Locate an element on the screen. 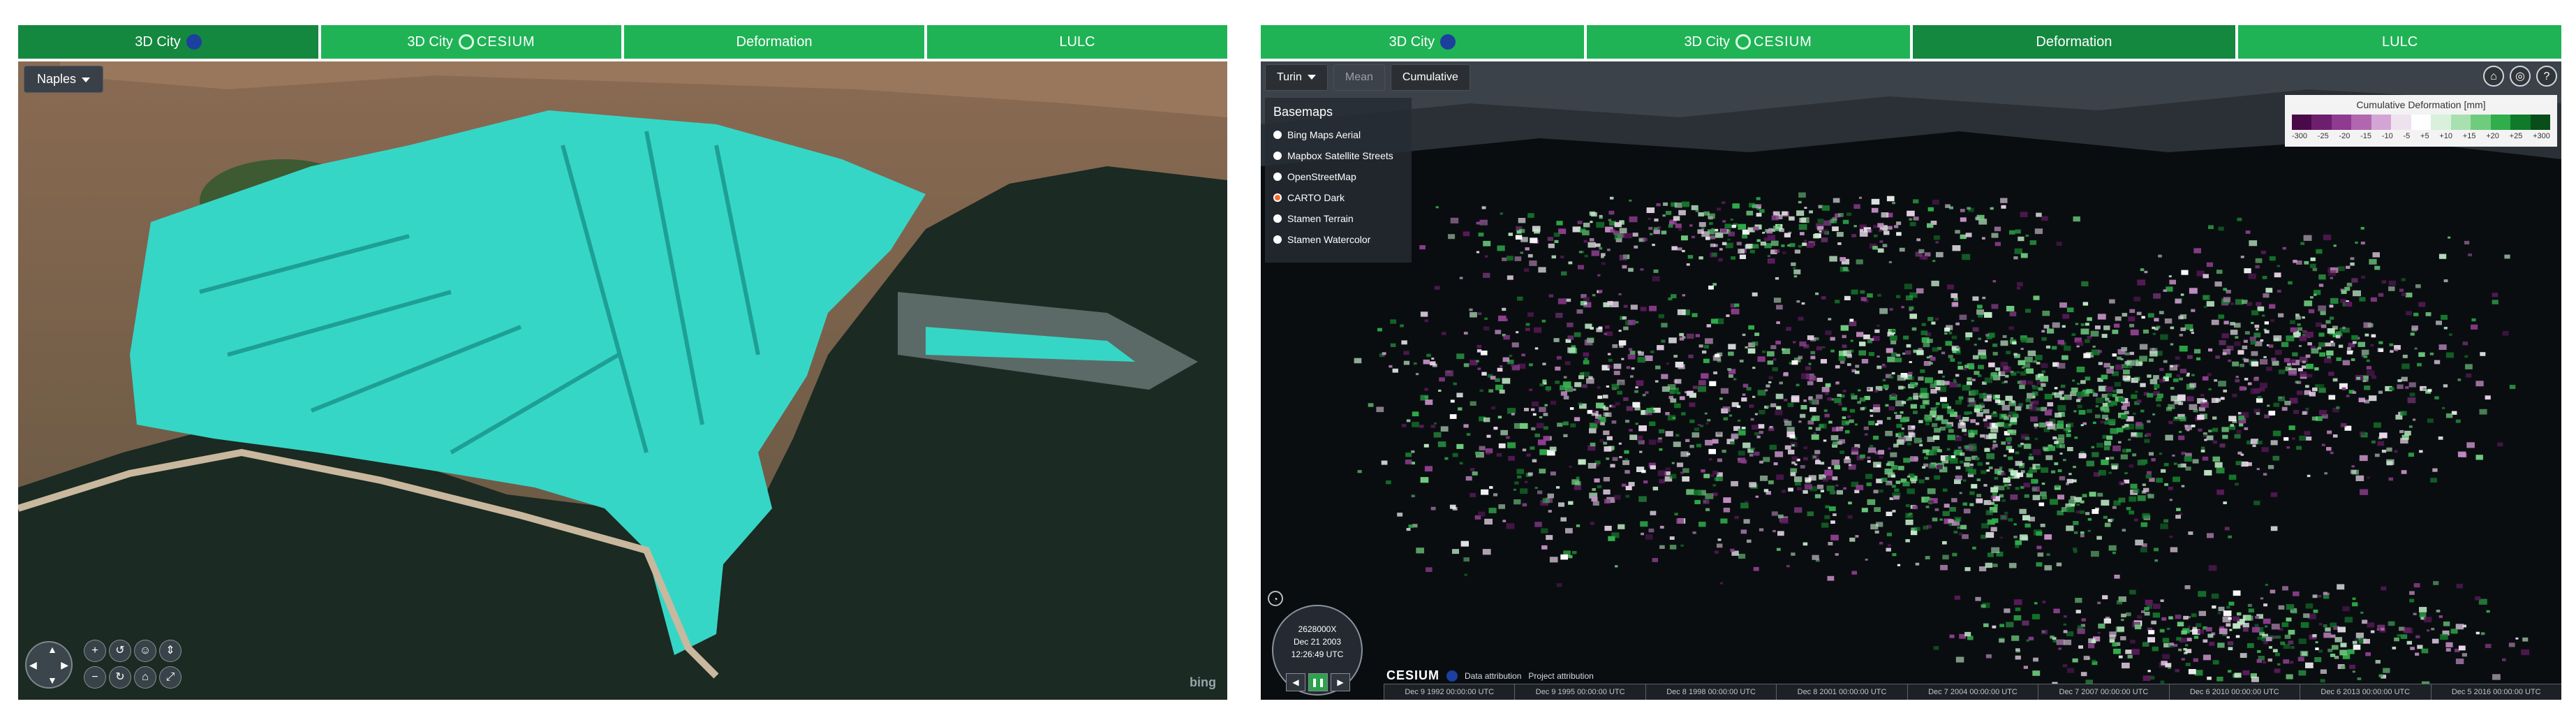  mean-button: Mean is located at coordinates (1359, 77).